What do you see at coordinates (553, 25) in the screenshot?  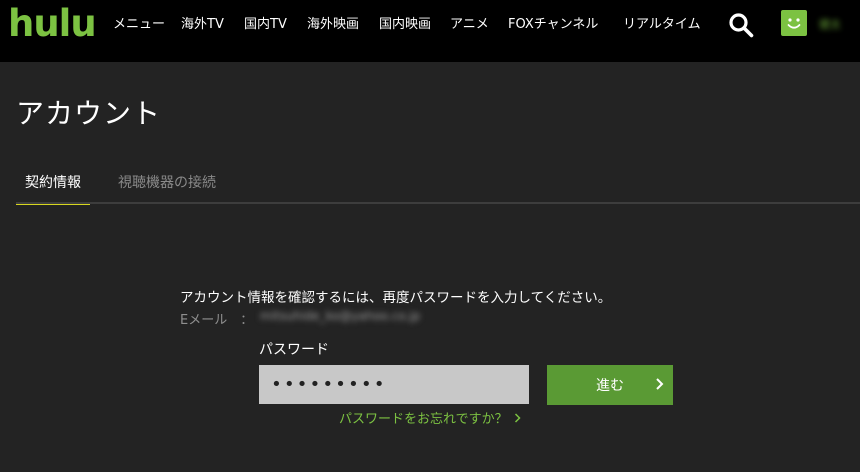 I see `nav-fox-channel: FOXチャンネル` at bounding box center [553, 25].